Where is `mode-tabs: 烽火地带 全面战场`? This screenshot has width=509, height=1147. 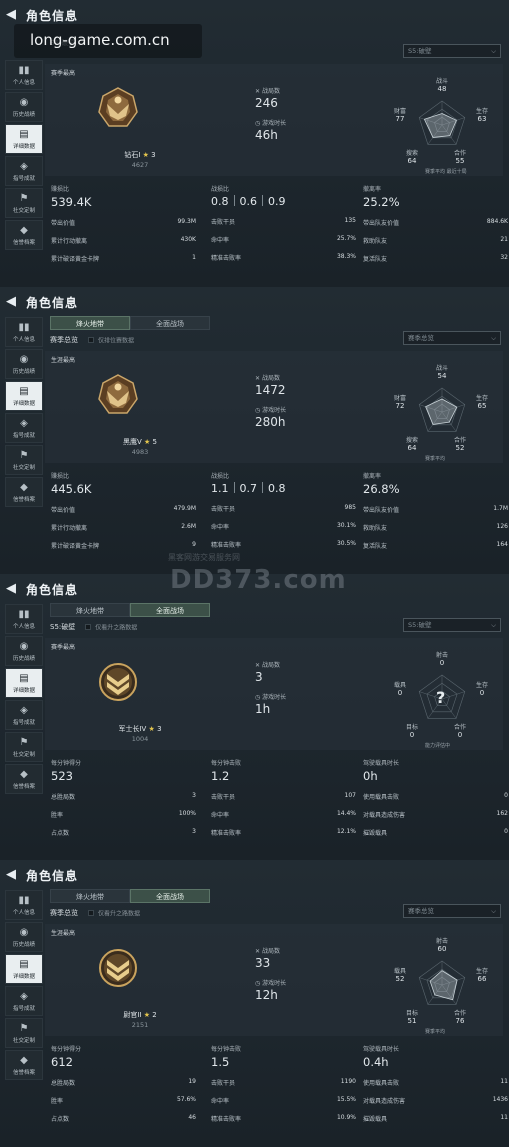
mode-tabs: 烽火地带 全面战场 is located at coordinates (130, 323).